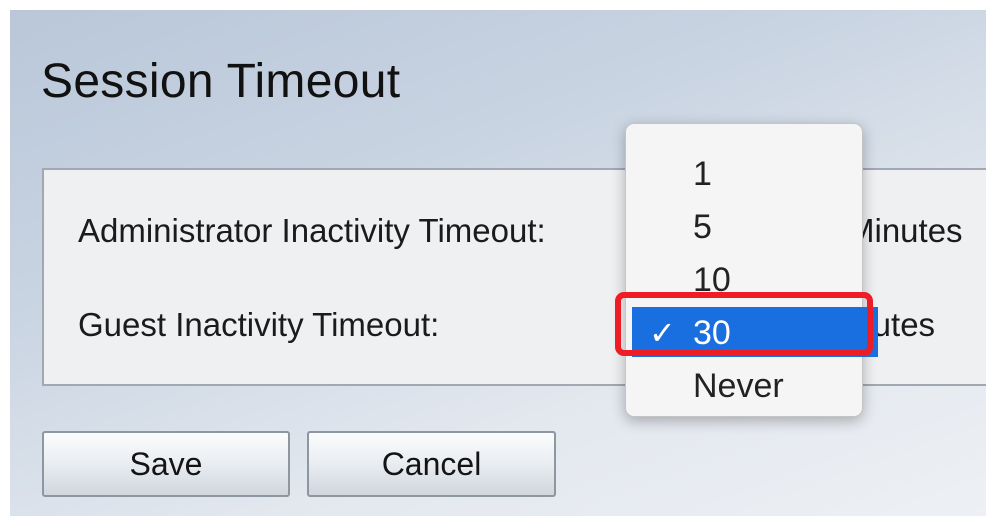 Image resolution: width=986 pixels, height=519 pixels. What do you see at coordinates (755, 332) in the screenshot?
I see `dropdown-option-30-selected: ✓ 30` at bounding box center [755, 332].